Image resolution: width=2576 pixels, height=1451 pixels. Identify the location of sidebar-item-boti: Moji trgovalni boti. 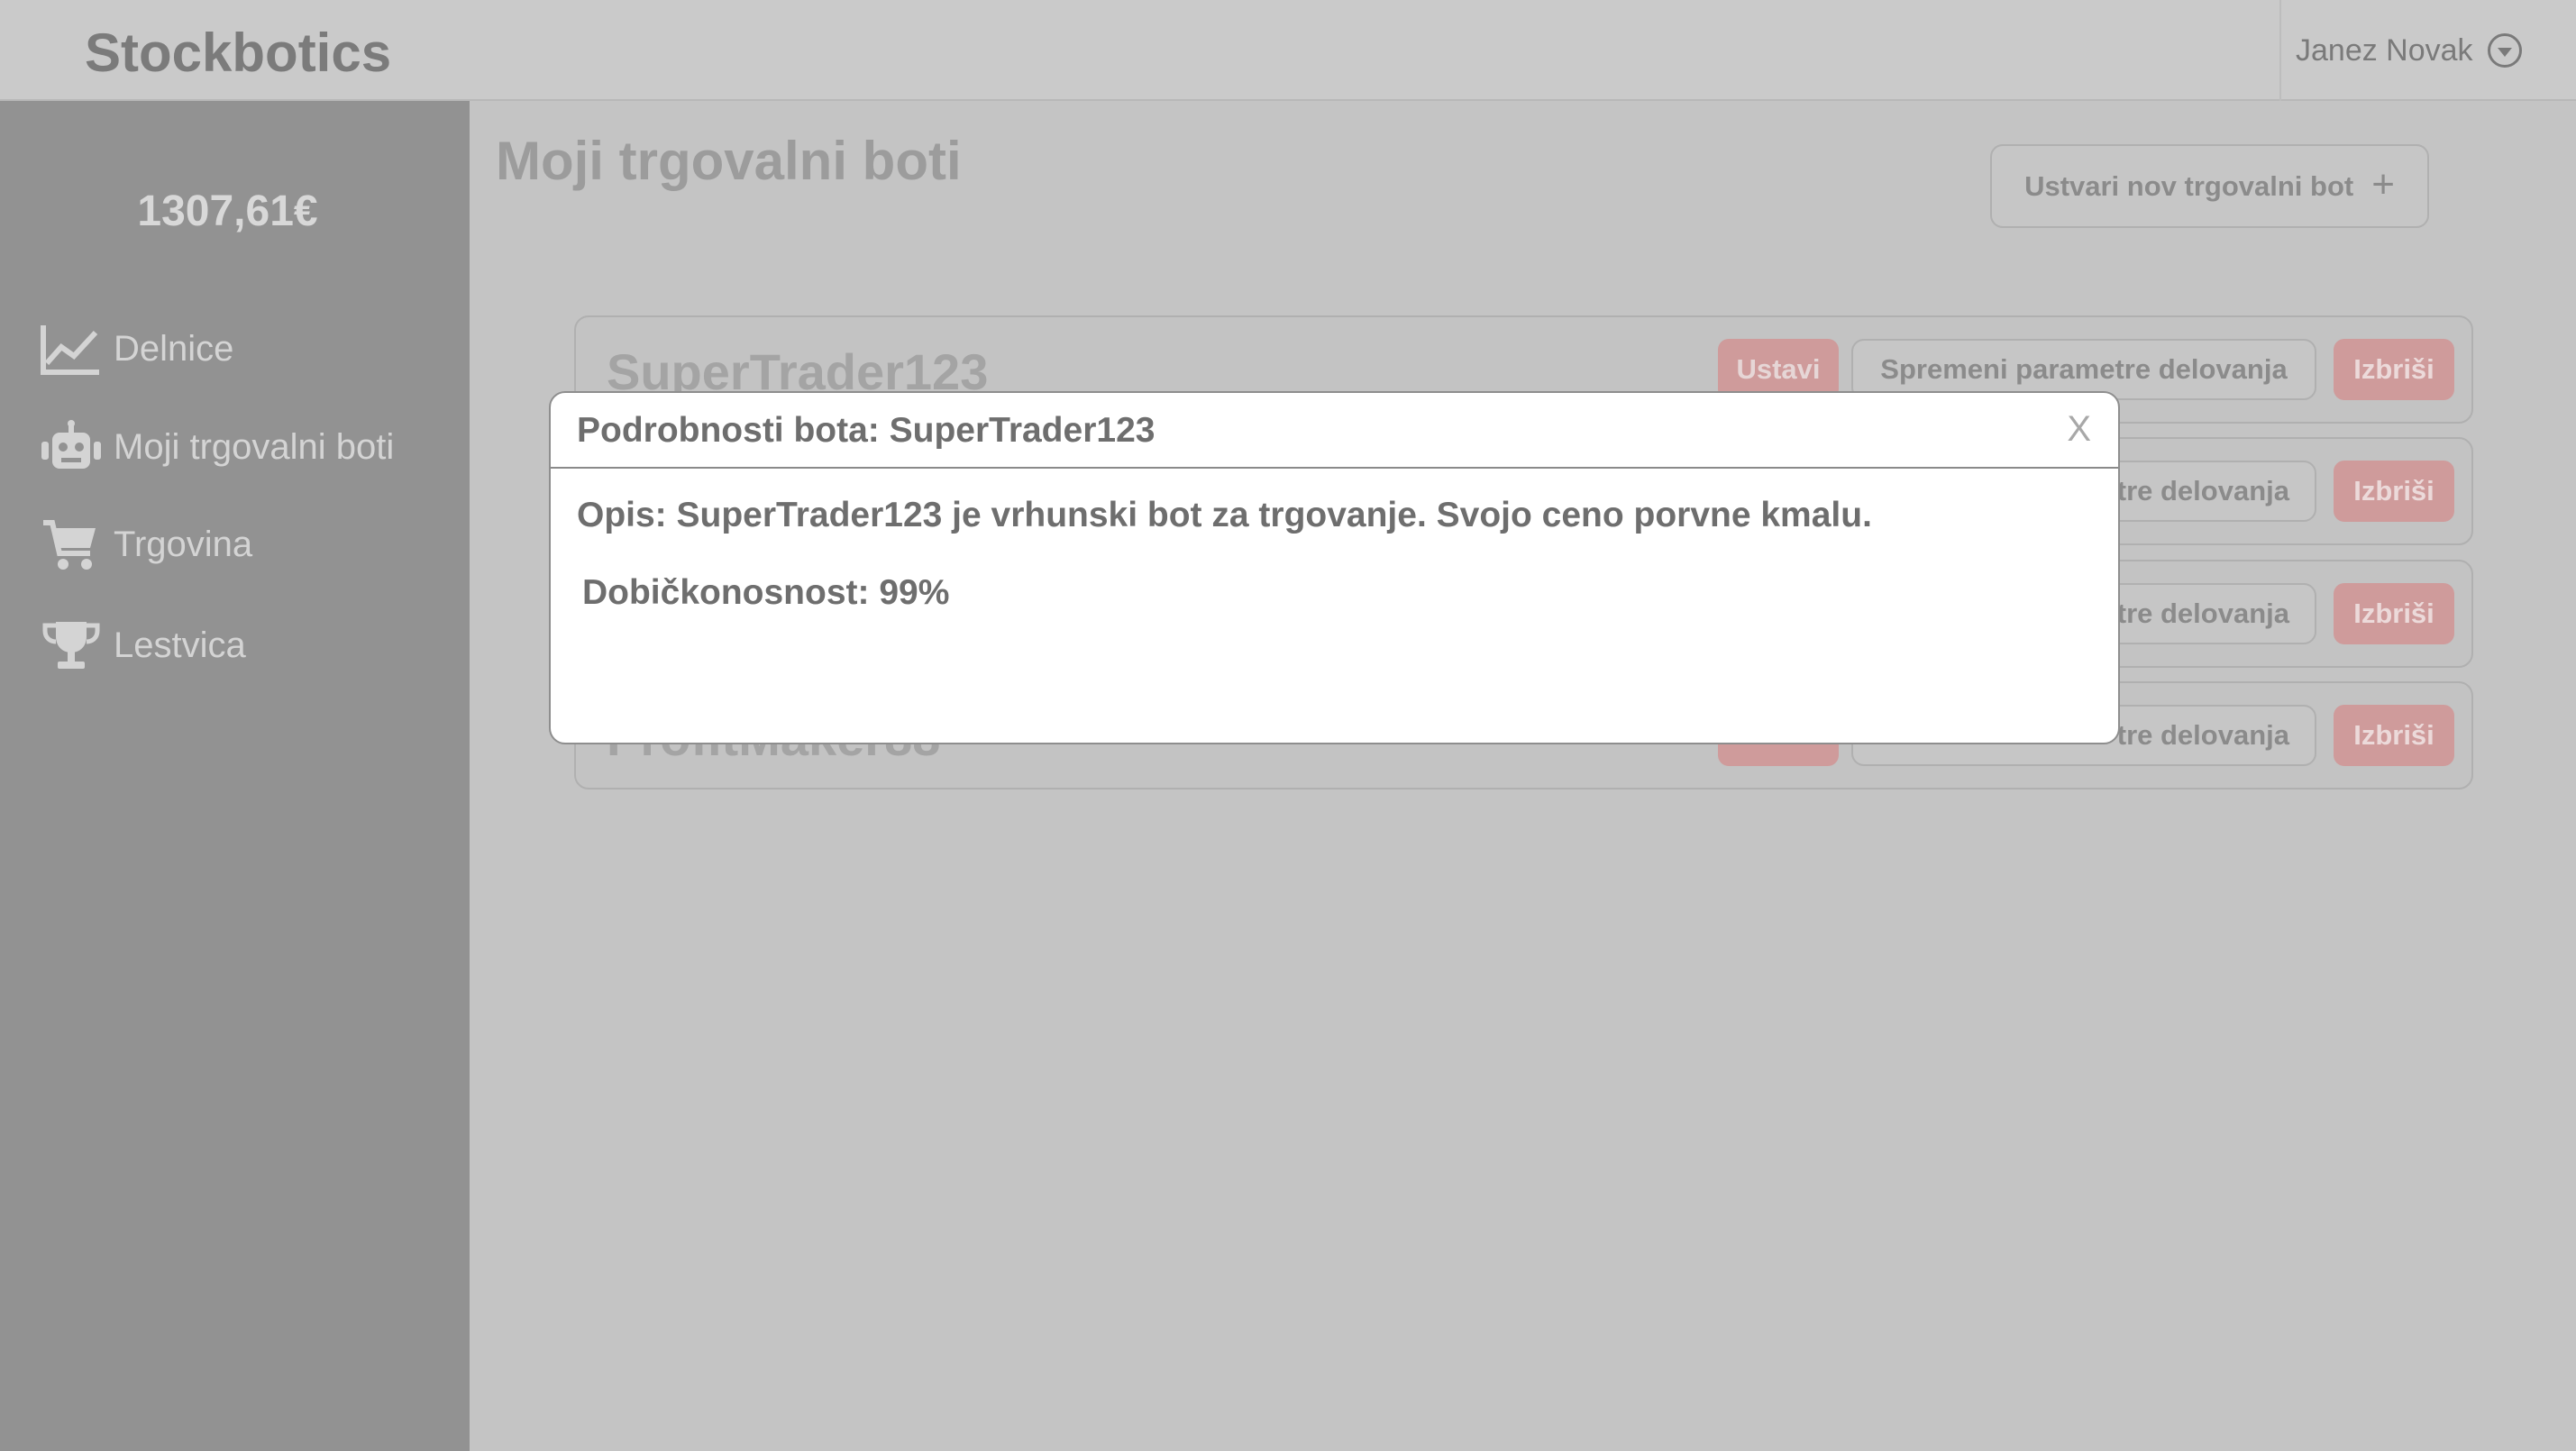
(217, 447).